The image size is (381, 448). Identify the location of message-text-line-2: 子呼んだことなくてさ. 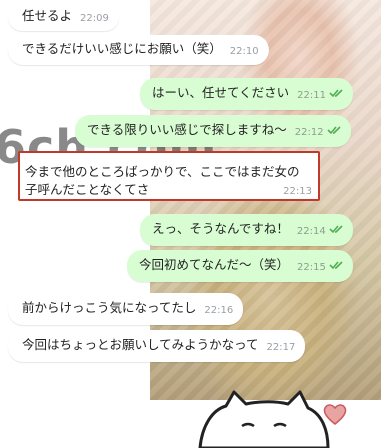
(87, 189).